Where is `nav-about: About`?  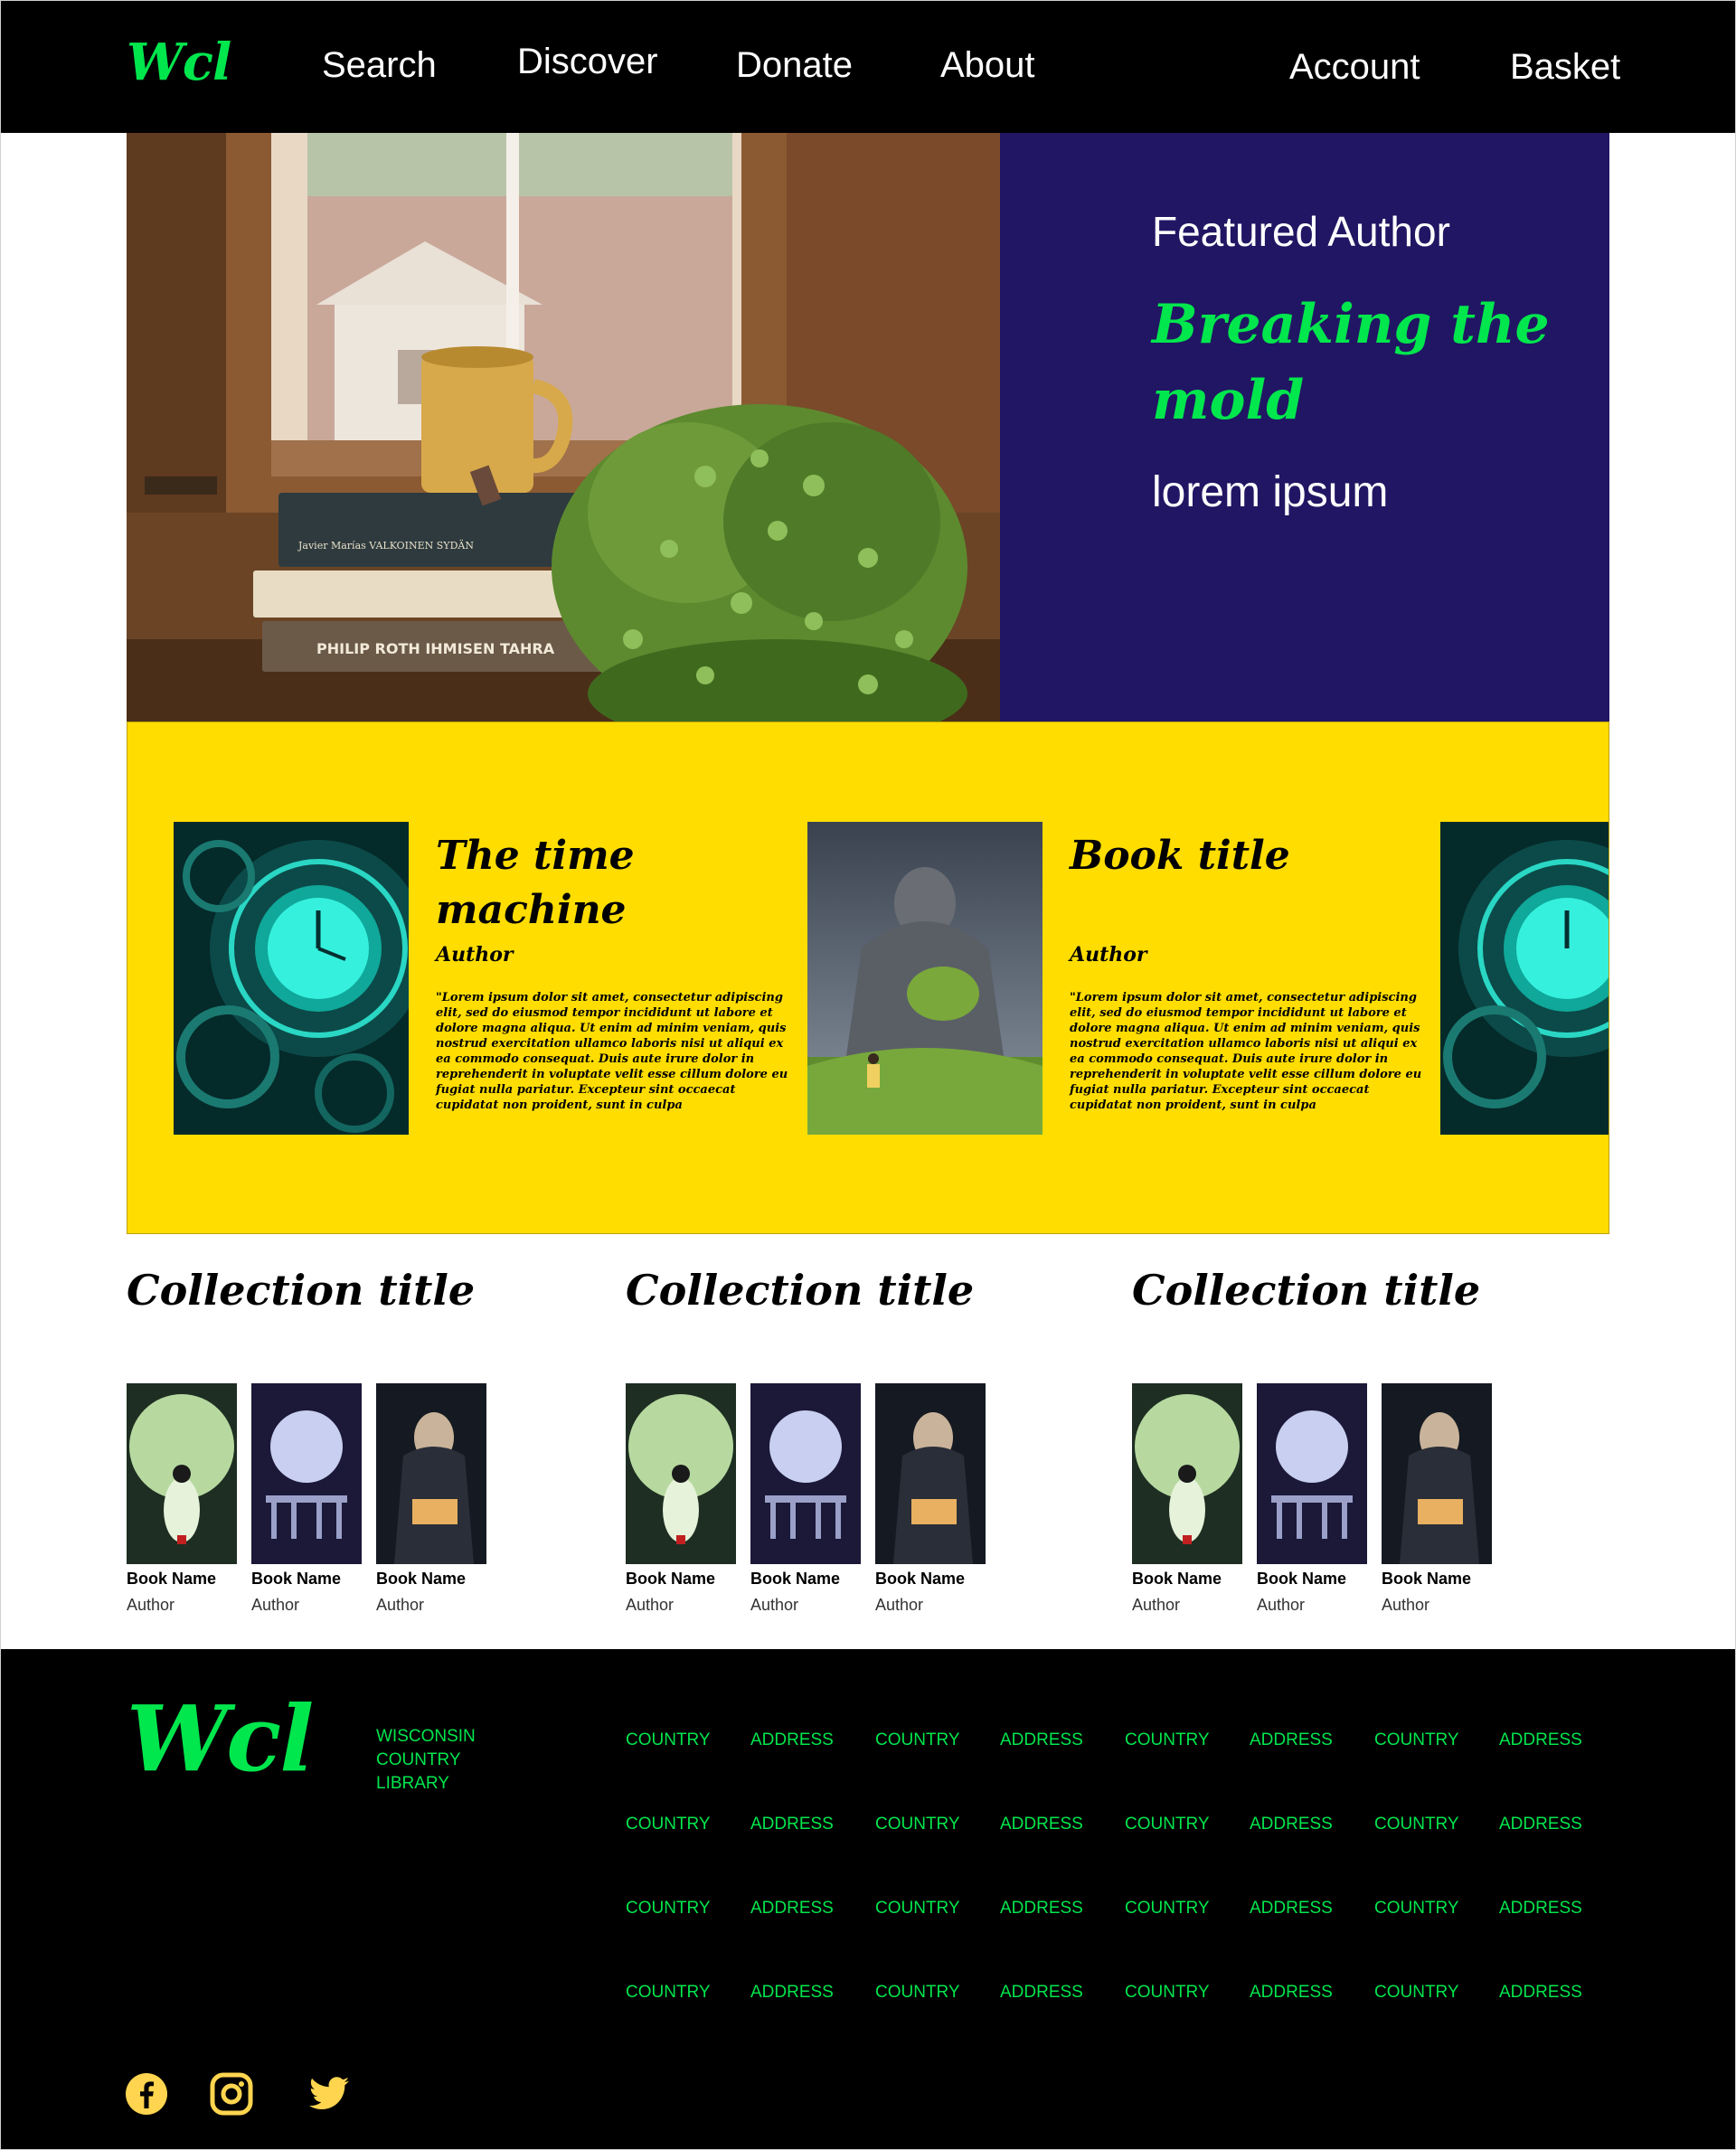
nav-about: About is located at coordinates (988, 65).